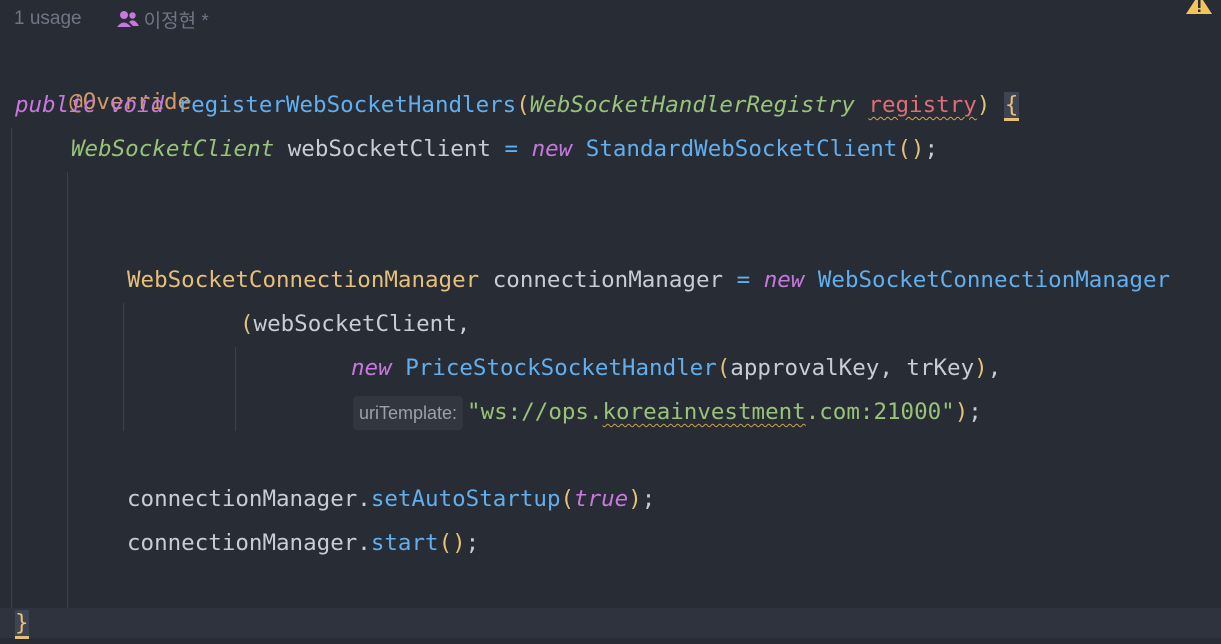 This screenshot has height=644, width=1221. I want to click on argument: approvalKey, so click(805, 368).